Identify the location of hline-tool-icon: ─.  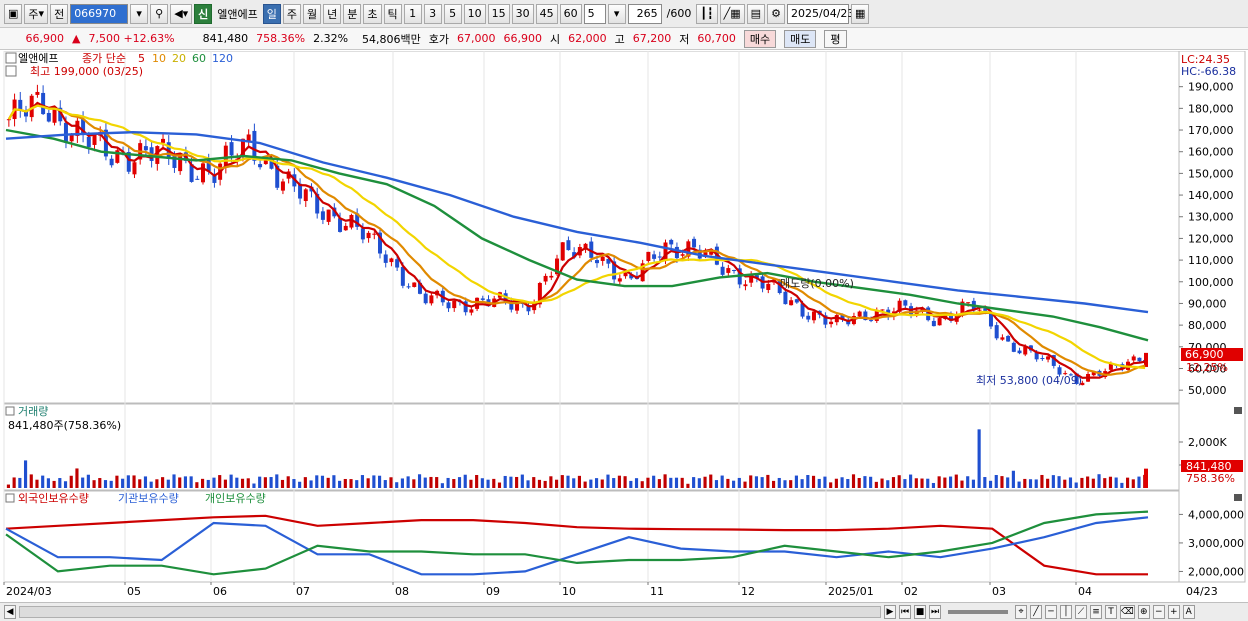
(1051, 612).